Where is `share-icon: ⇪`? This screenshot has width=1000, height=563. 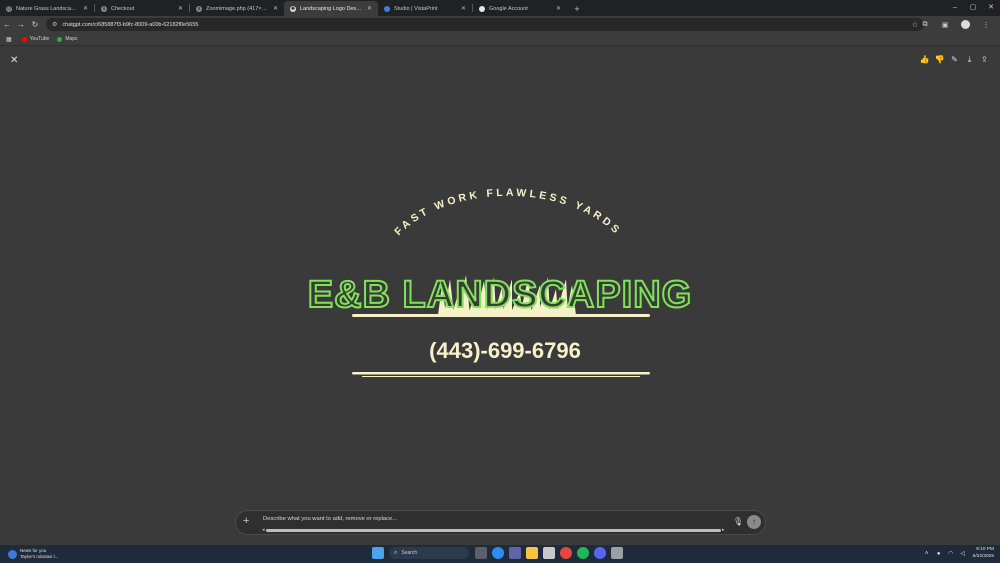 share-icon: ⇪ is located at coordinates (984, 60).